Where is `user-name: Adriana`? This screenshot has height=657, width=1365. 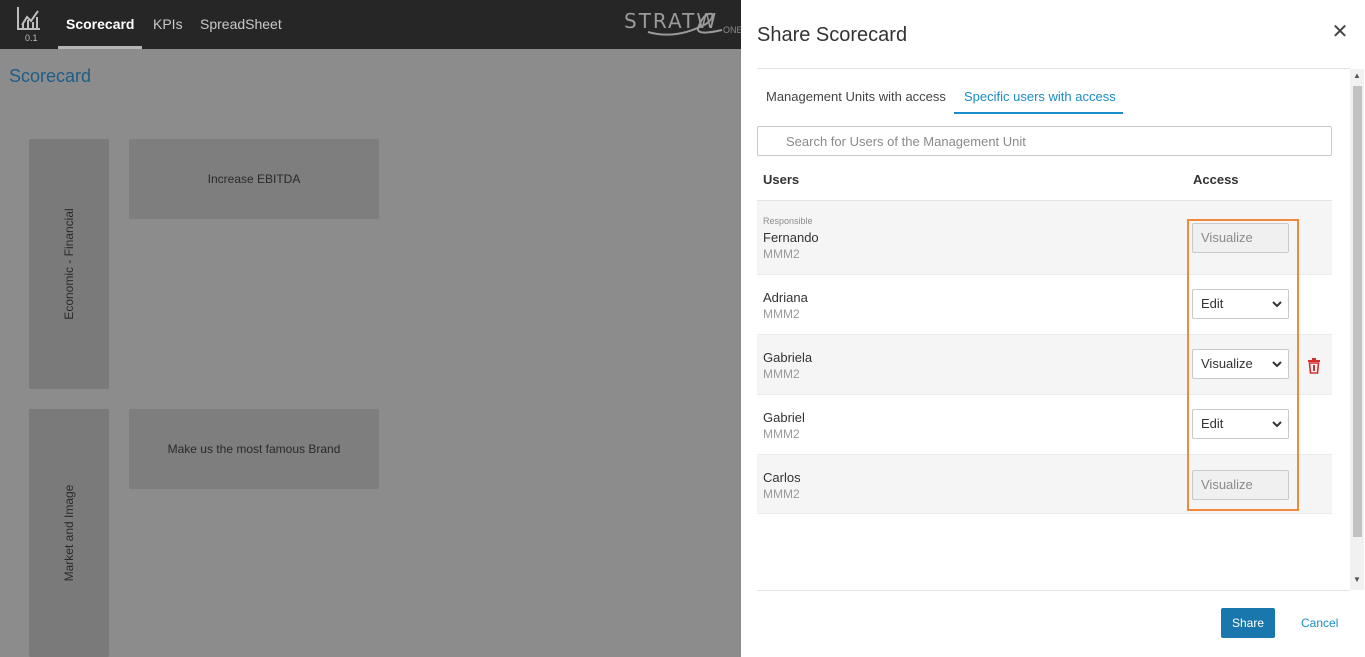
user-name: Adriana is located at coordinates (785, 297).